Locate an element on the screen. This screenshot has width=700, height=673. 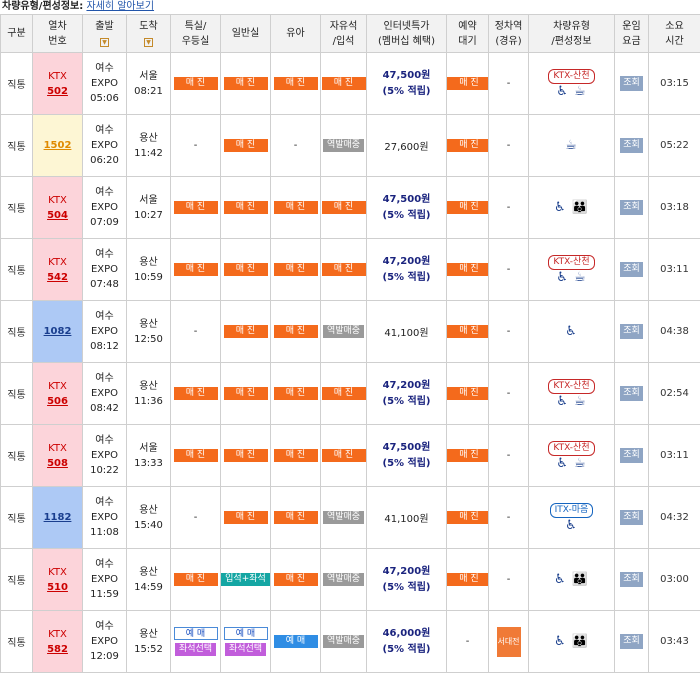
train-brand: KTX is located at coordinates (57, 76).